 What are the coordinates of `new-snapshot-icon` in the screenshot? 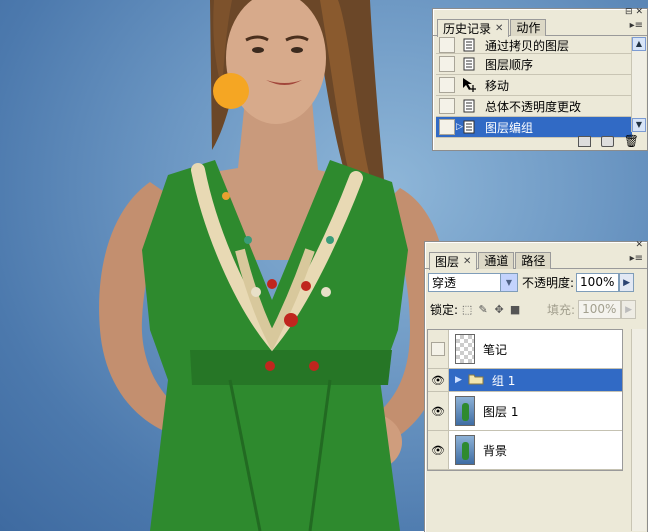 It's located at (607, 141).